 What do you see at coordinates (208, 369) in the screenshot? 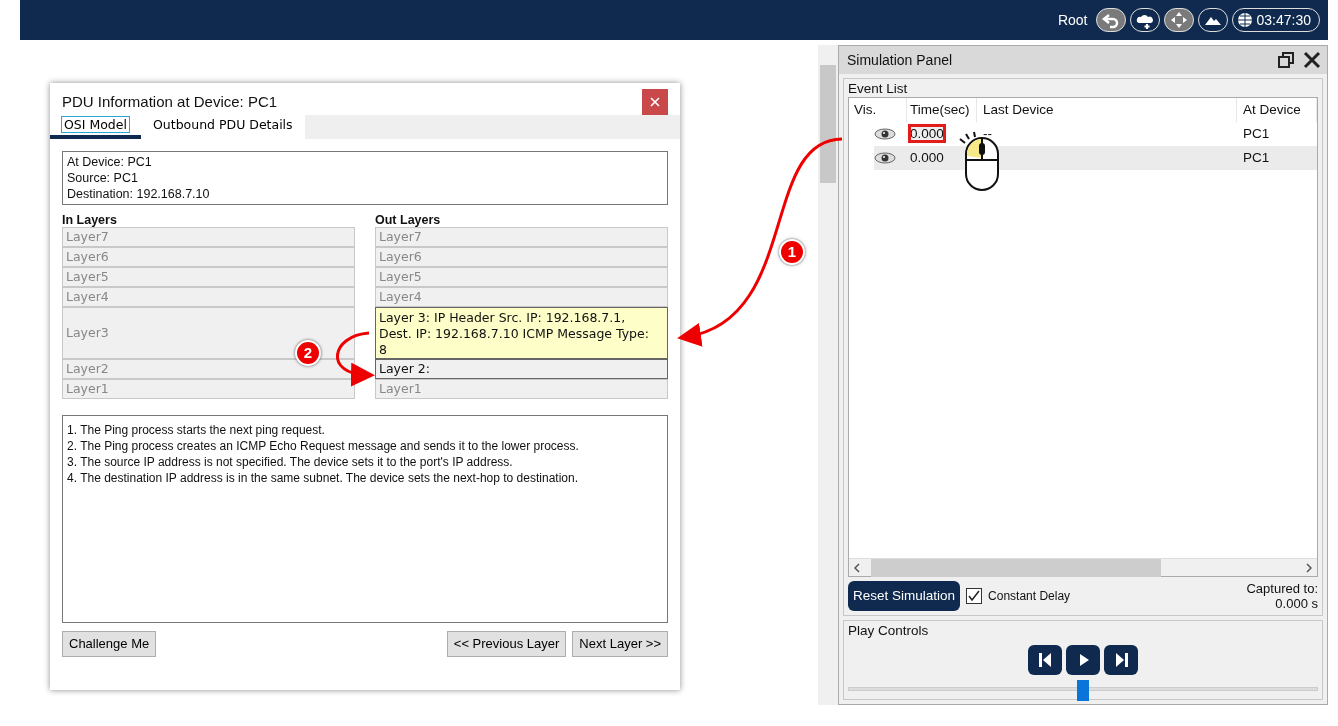
I see `layer-row: Layer2` at bounding box center [208, 369].